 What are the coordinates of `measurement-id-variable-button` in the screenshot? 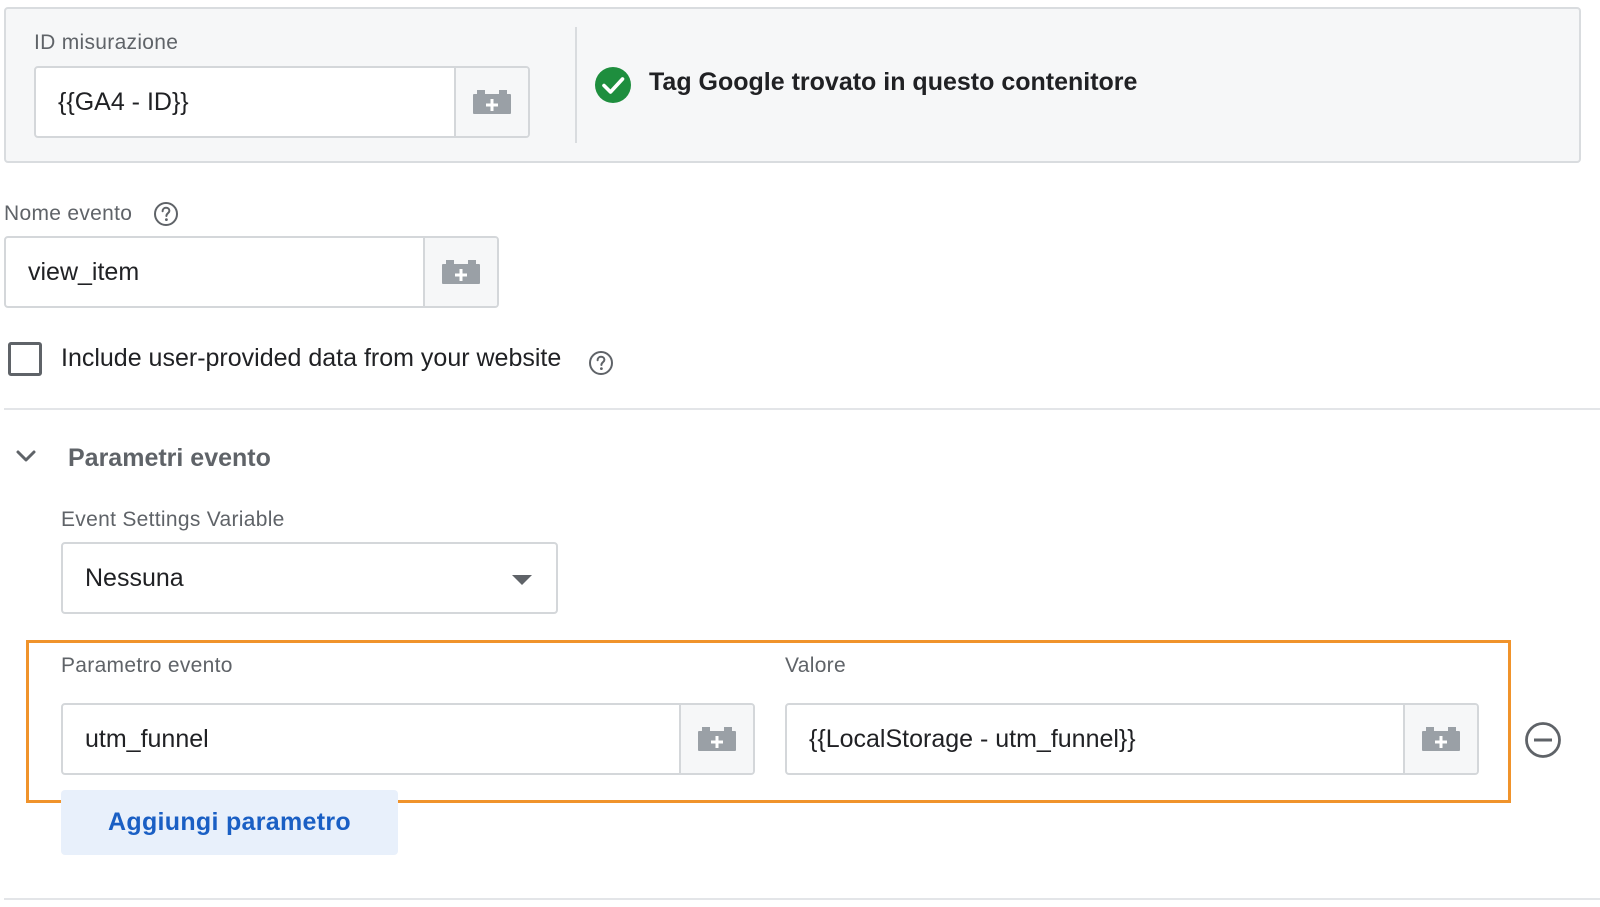 It's located at (491, 102).